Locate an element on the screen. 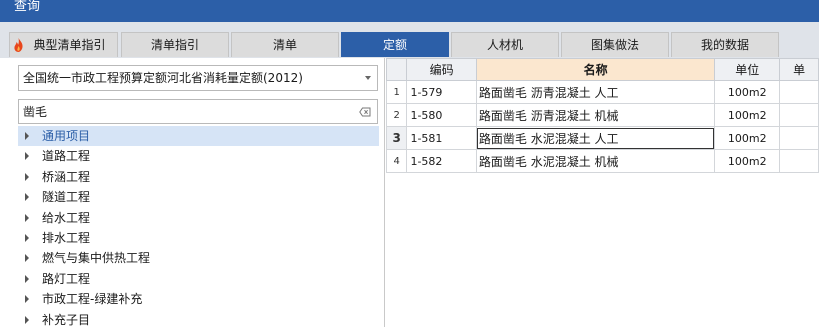 The height and width of the screenshot is (327, 819). tab-bar: 典型清单指引 清单指引 清单 定额 人材机 图集做法 我的数据 is located at coordinates (409, 40).